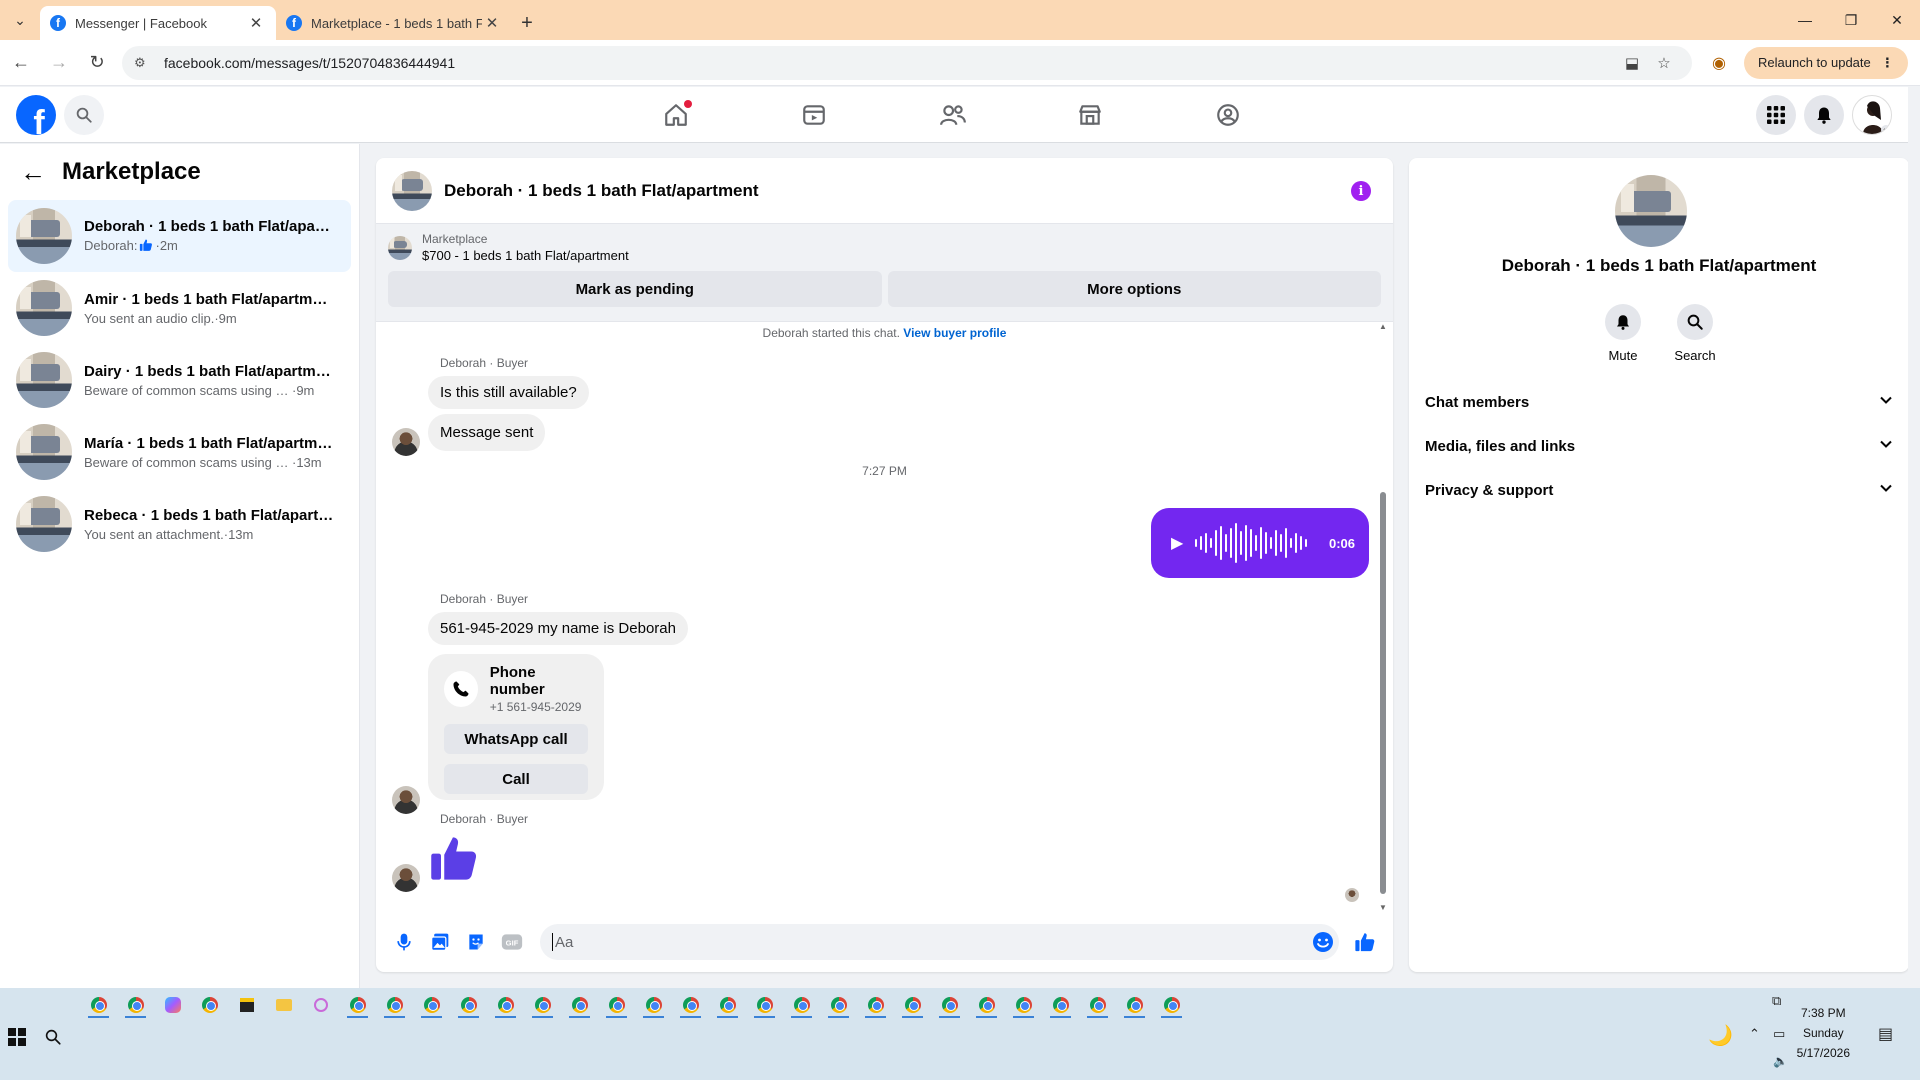 The width and height of the screenshot is (1920, 1080). Describe the element at coordinates (953, 115) in the screenshot. I see `friends-icon` at that location.